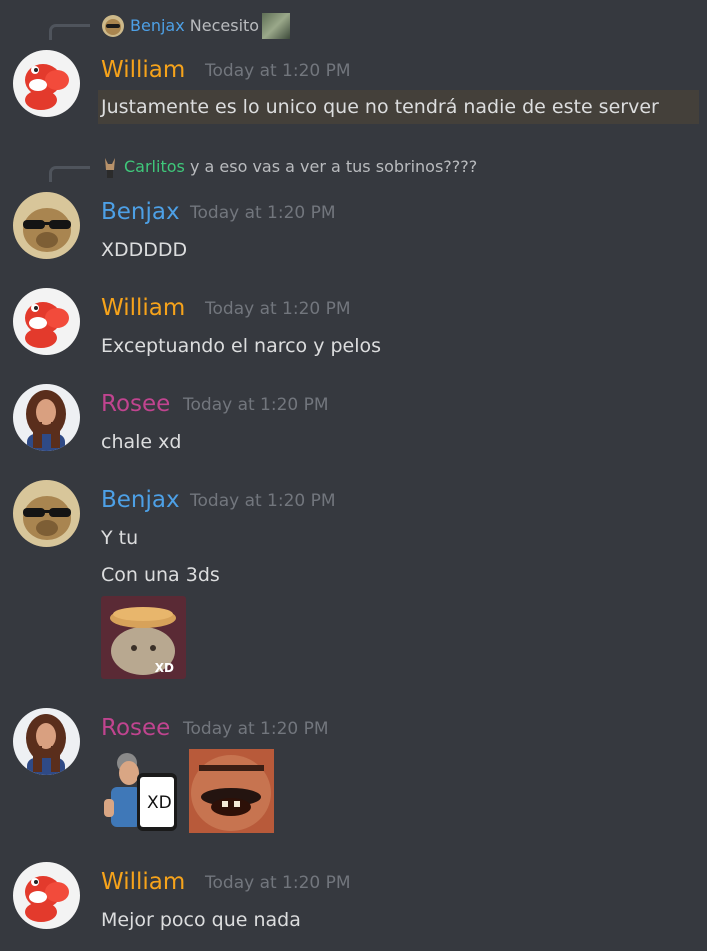 This screenshot has height=951, width=707. Describe the element at coordinates (113, 26) in the screenshot. I see `benjax-mini-avatar` at that location.